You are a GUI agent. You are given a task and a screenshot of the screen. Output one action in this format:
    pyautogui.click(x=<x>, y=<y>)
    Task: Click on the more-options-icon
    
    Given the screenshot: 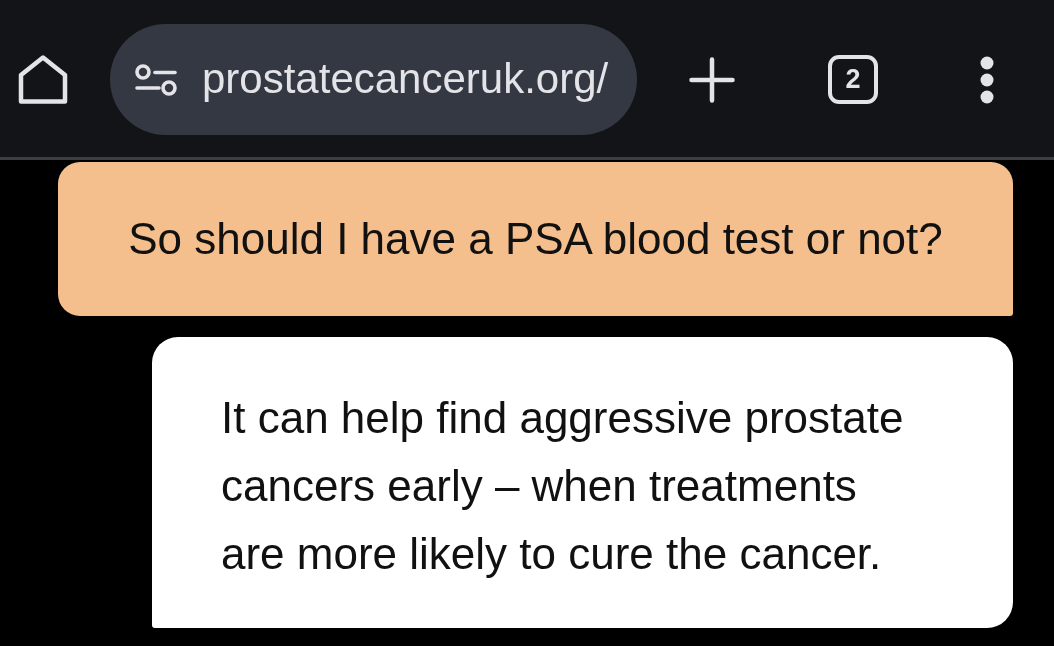 What is the action you would take?
    pyautogui.click(x=987, y=79)
    